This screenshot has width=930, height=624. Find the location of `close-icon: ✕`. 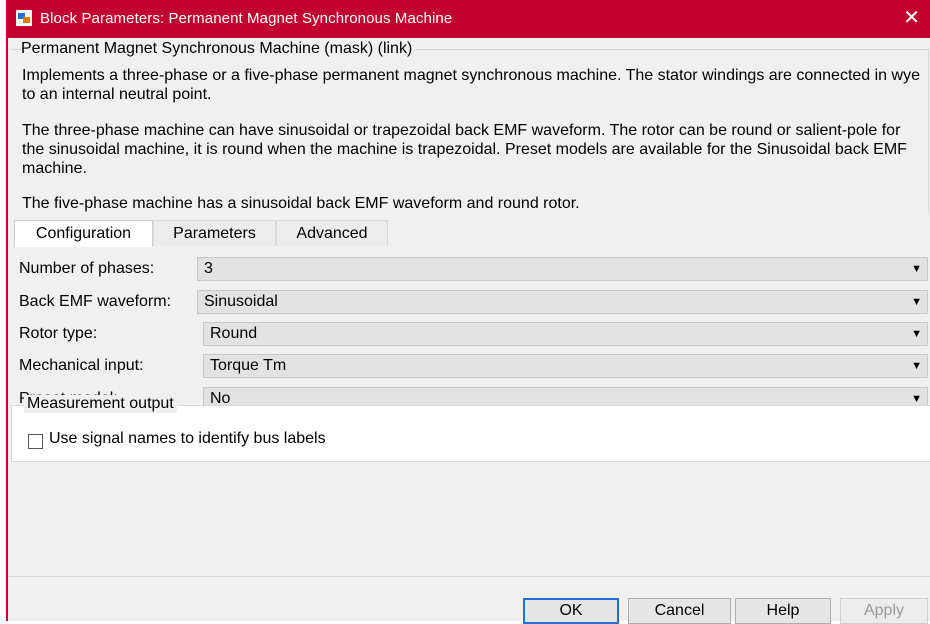

close-icon: ✕ is located at coordinates (911, 18).